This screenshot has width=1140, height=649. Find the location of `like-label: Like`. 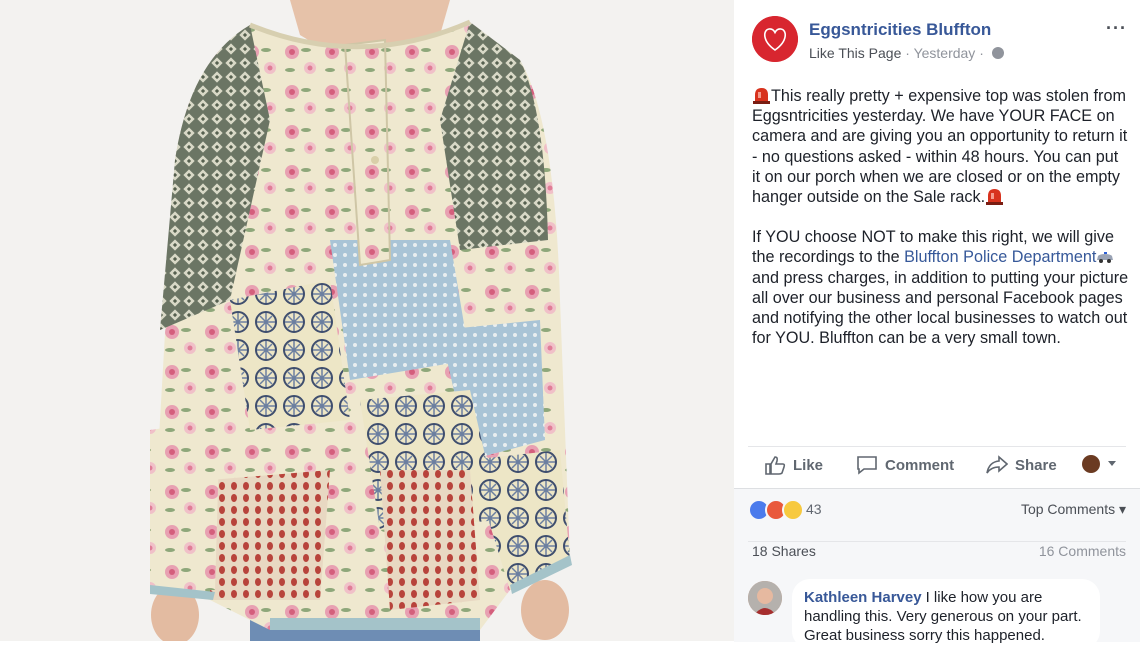

like-label: Like is located at coordinates (808, 465).